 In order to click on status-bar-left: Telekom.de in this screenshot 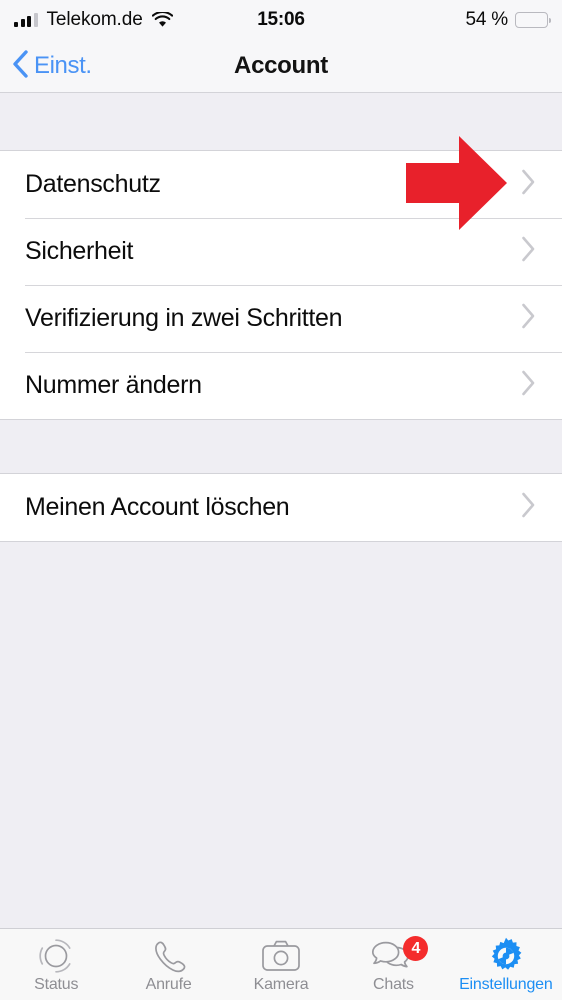, I will do `click(93, 20)`.